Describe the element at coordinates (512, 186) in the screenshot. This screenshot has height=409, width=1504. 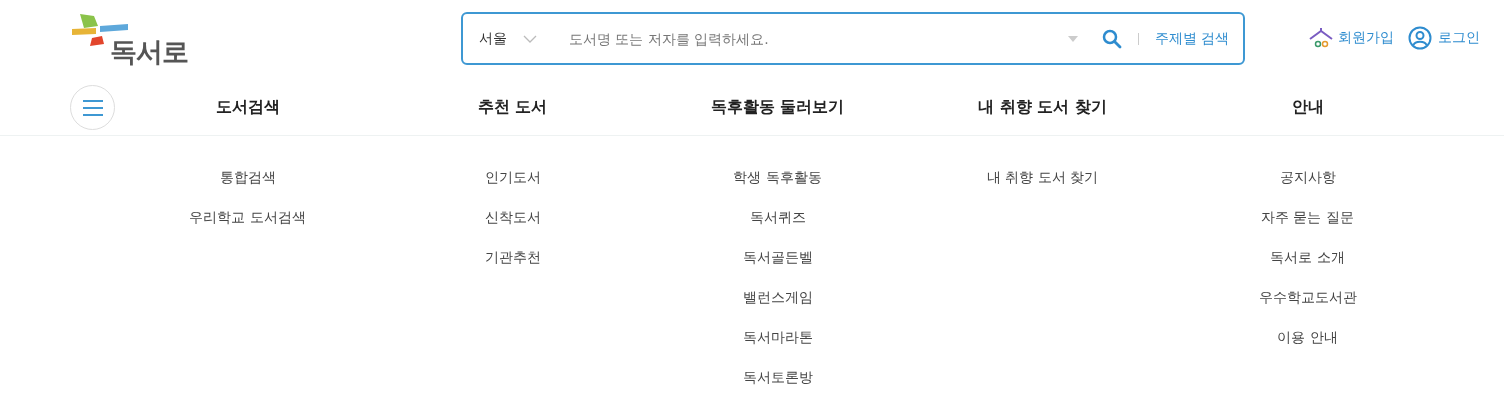
I see `submenu-link: 인기도서` at that location.